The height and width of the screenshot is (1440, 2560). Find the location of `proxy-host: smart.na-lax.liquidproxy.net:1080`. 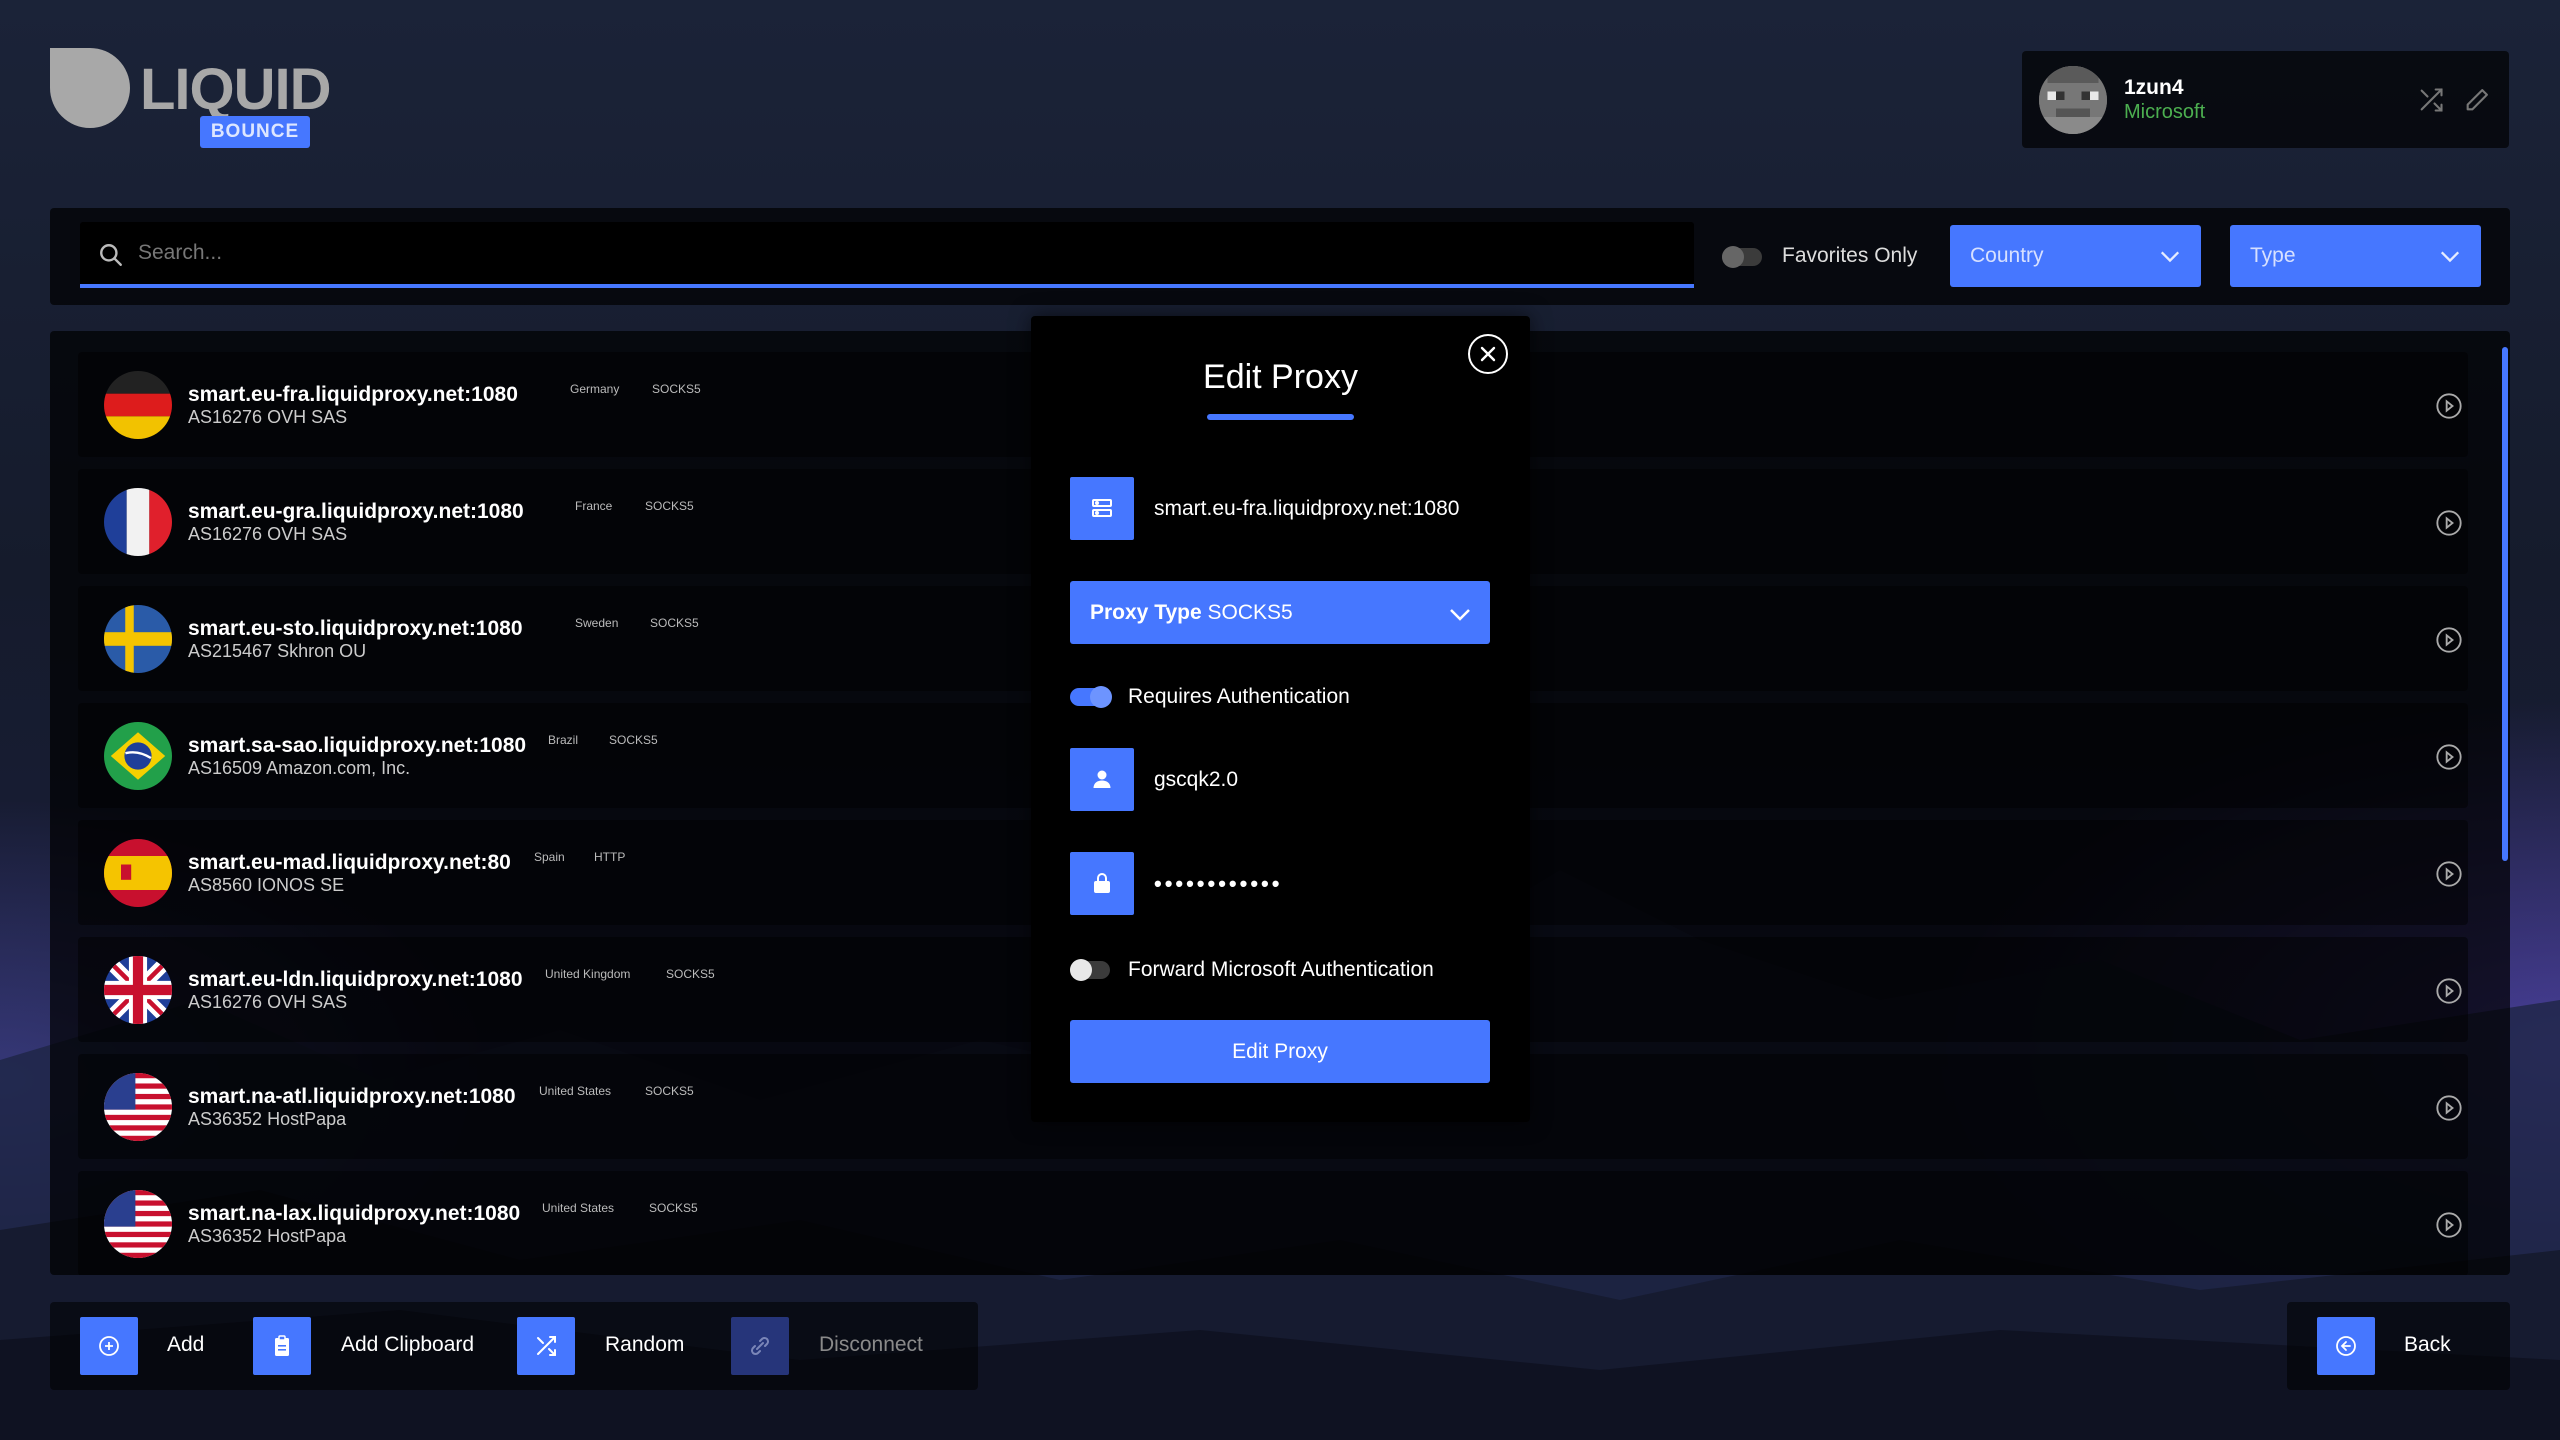

proxy-host: smart.na-lax.liquidproxy.net:1080 is located at coordinates (354, 1213).